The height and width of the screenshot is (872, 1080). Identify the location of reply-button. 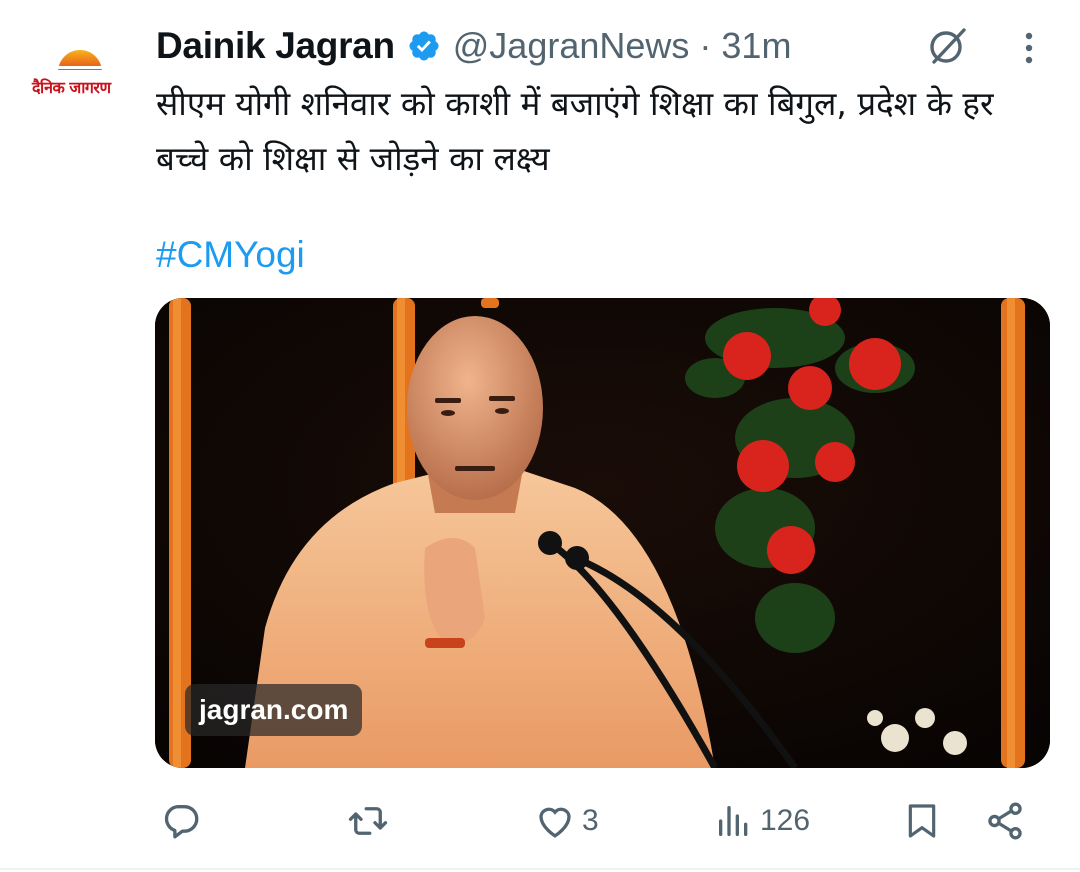
(181, 821).